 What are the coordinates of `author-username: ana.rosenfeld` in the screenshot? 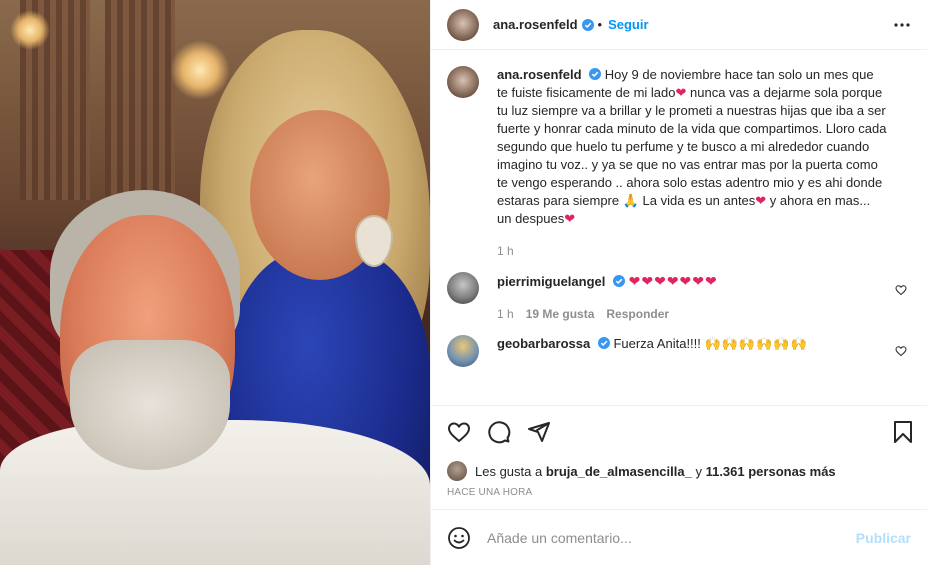 It's located at (535, 24).